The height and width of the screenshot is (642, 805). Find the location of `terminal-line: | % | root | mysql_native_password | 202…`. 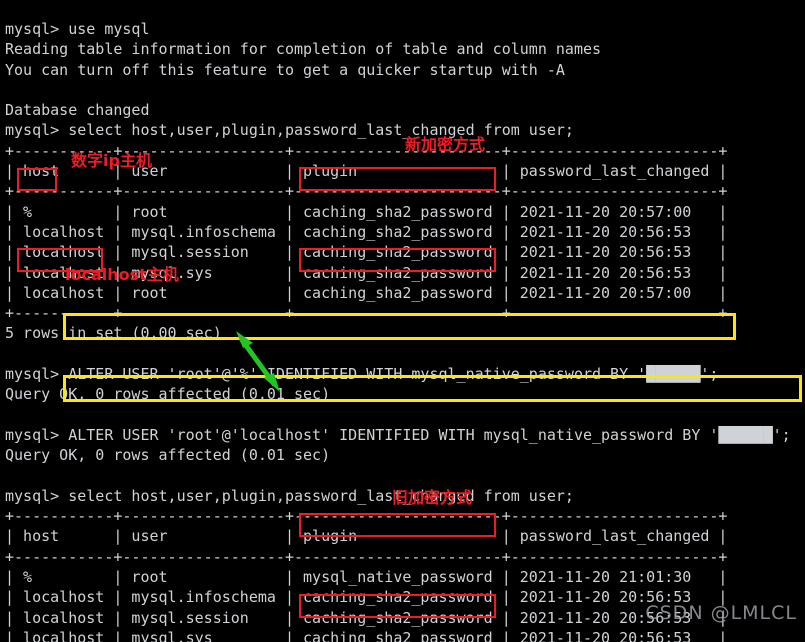

terminal-line: | % | root | mysql_native_password | 202… is located at coordinates (366, 577).